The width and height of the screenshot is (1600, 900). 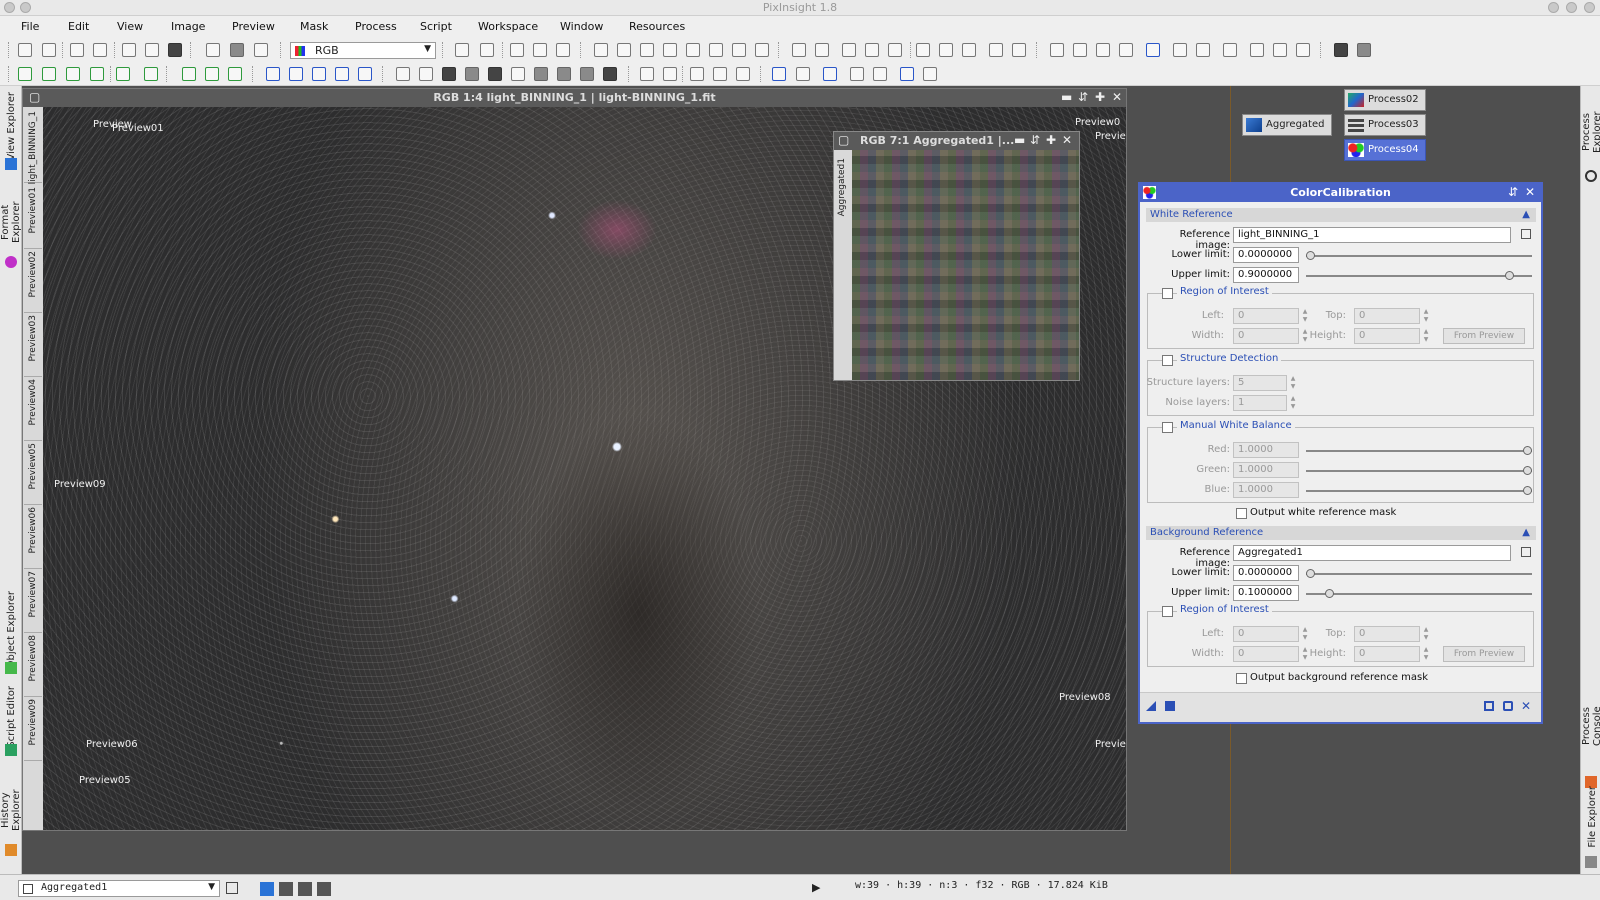 What do you see at coordinates (1280, 50) in the screenshot?
I see `histogram-icon` at bounding box center [1280, 50].